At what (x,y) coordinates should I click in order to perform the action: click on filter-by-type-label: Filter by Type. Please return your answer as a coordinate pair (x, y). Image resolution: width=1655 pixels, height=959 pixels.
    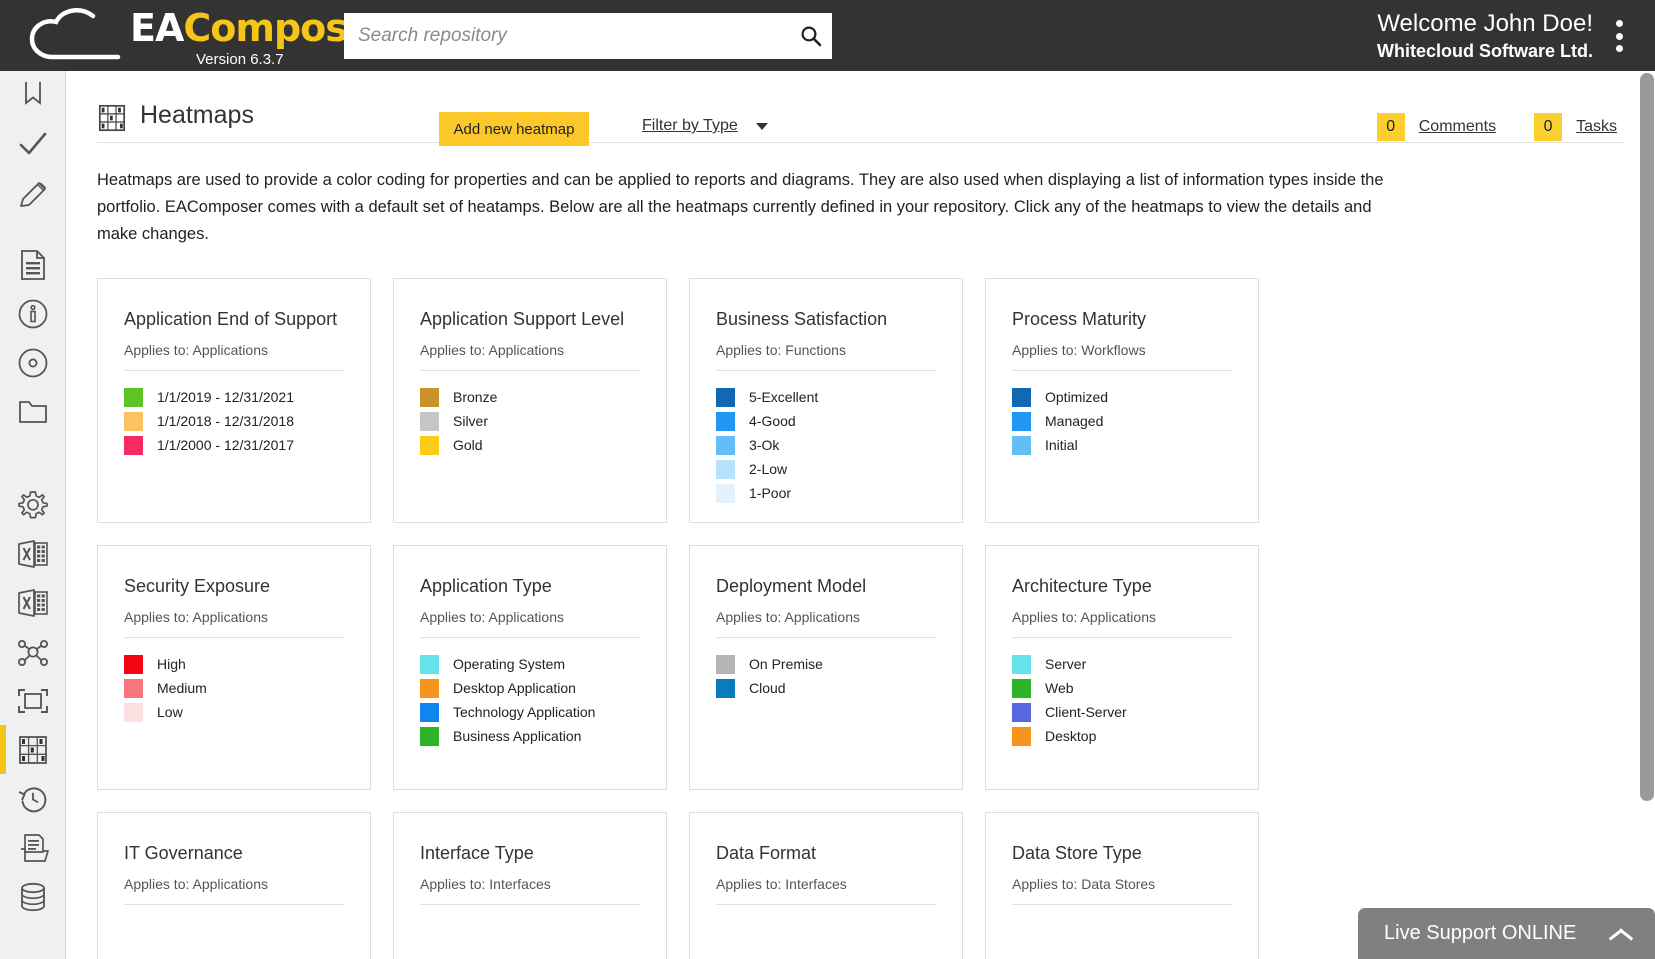
    Looking at the image, I should click on (690, 125).